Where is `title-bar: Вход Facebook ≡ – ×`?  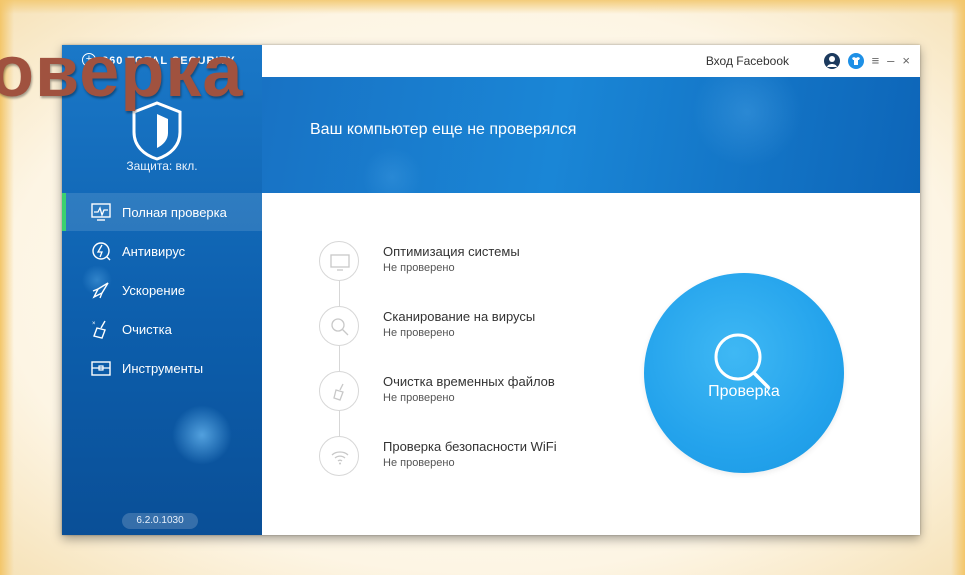 title-bar: Вход Facebook ≡ – × is located at coordinates (591, 61).